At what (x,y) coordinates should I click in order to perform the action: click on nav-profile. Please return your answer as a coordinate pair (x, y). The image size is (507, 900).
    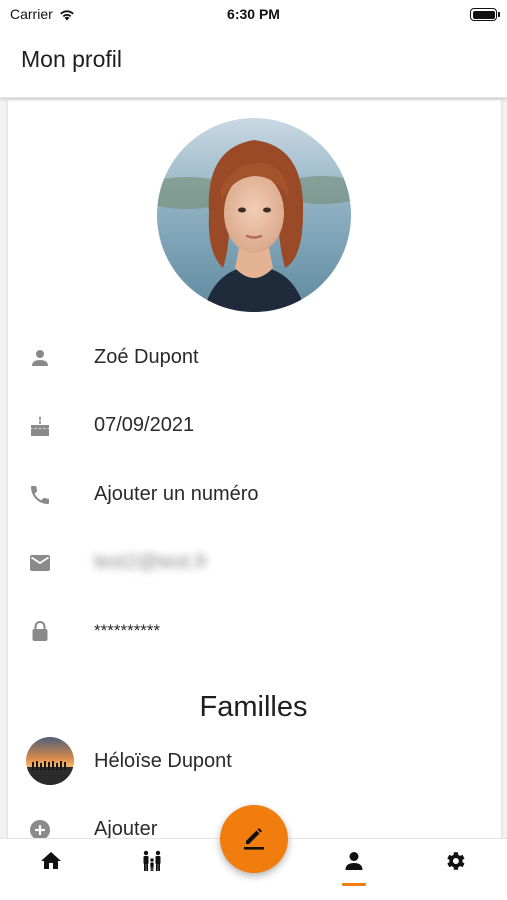
    Looking at the image, I should click on (354, 869).